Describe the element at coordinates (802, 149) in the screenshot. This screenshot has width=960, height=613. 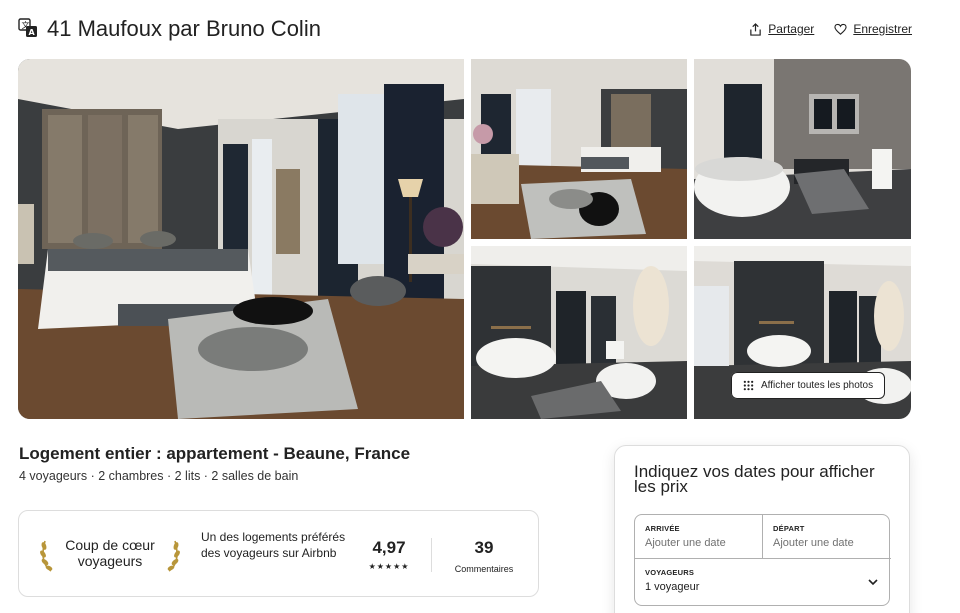
I see `photo-bathroom-tub` at that location.